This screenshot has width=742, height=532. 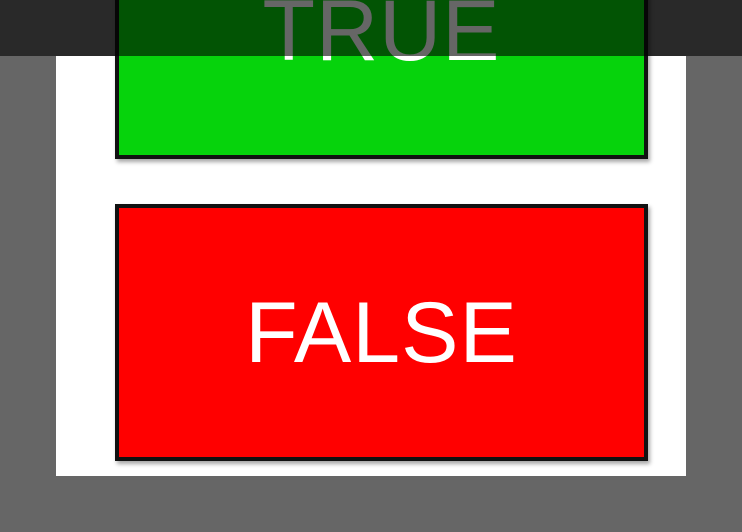 What do you see at coordinates (381, 39) in the screenshot?
I see `true-button-label: TRUE` at bounding box center [381, 39].